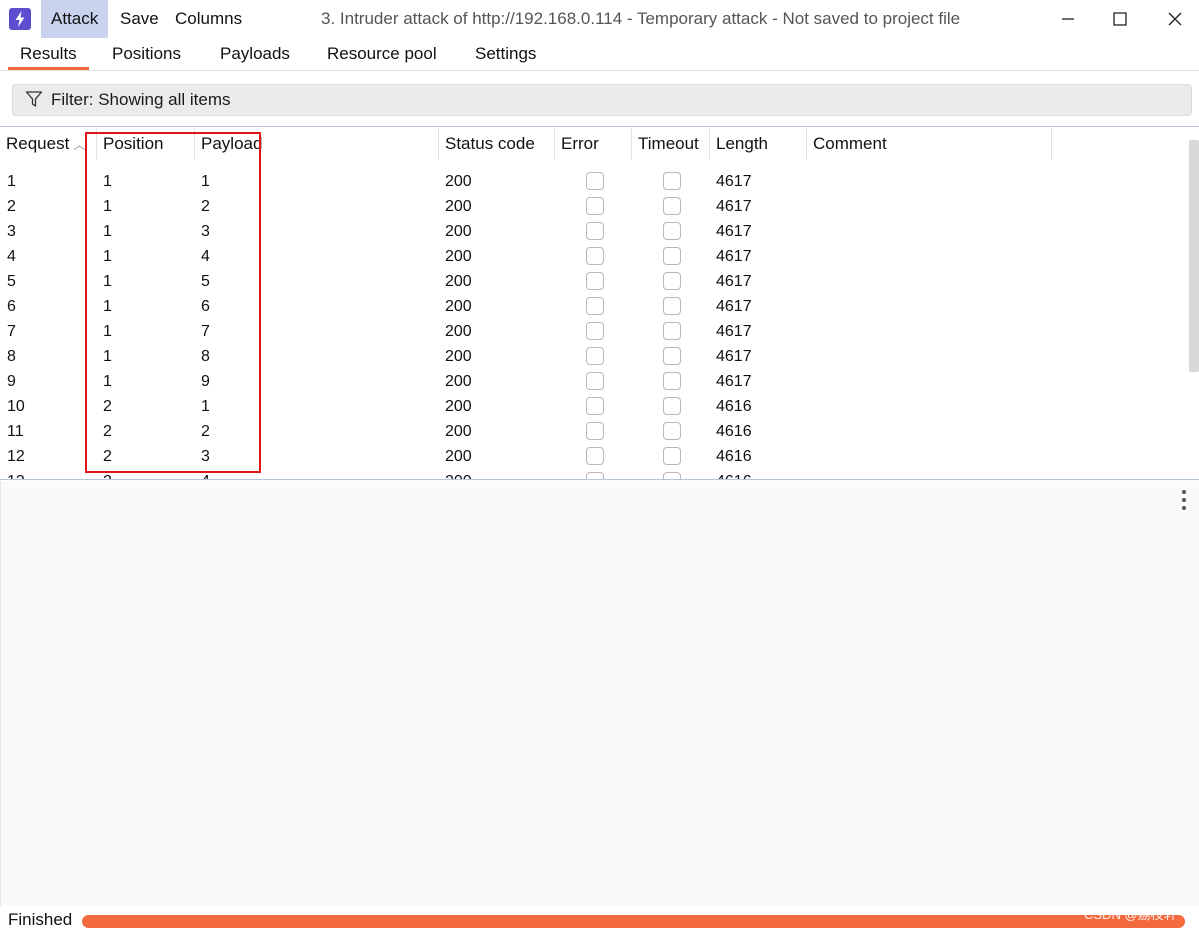 This screenshot has height=933, width=1199. What do you see at coordinates (141, 99) in the screenshot?
I see `filter-label: Filter: Showing all items` at bounding box center [141, 99].